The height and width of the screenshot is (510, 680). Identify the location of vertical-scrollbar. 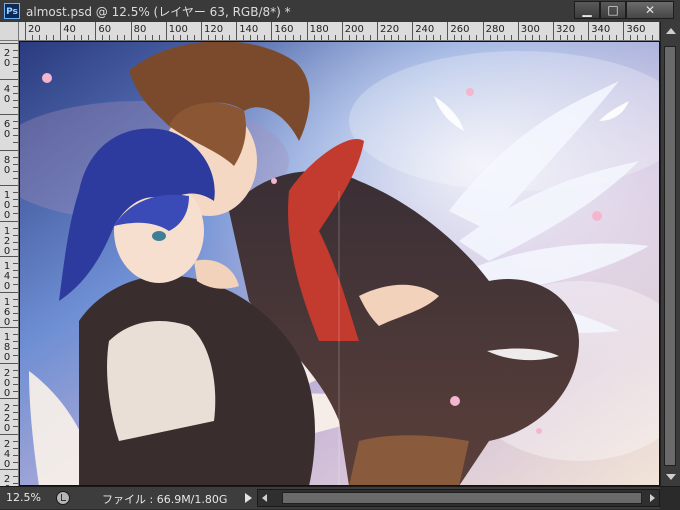
(670, 254).